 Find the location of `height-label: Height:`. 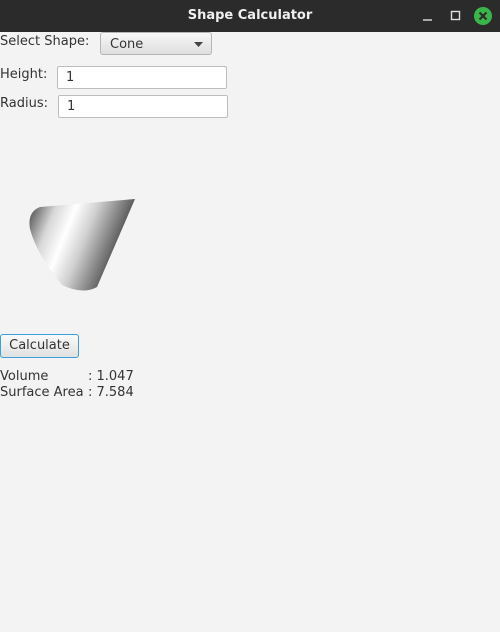

height-label: Height: is located at coordinates (24, 74).